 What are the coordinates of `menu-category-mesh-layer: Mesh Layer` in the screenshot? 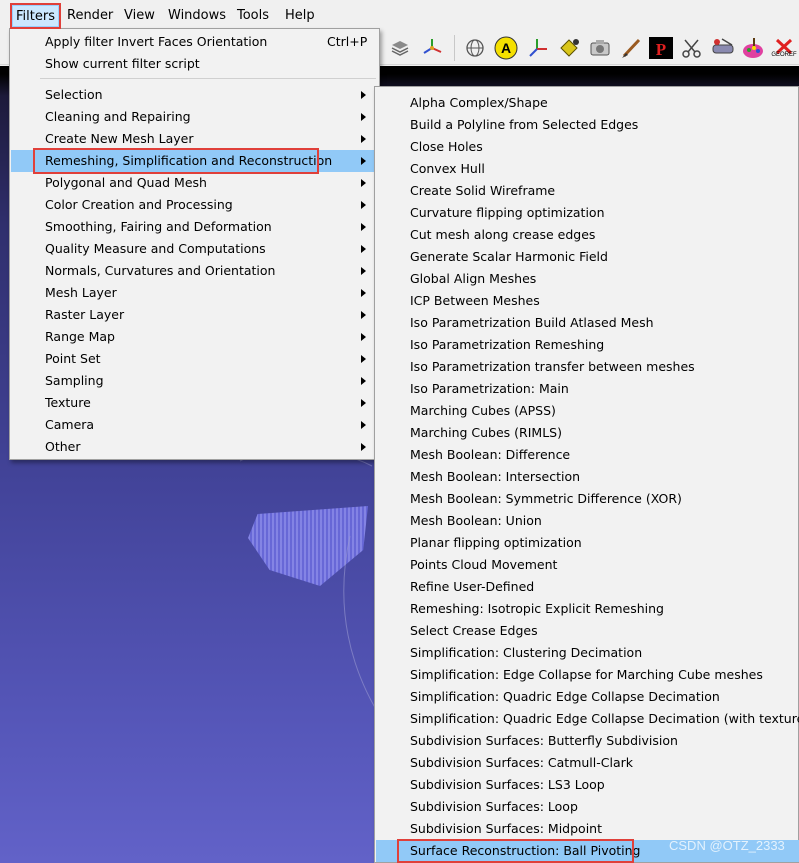 It's located at (194, 293).